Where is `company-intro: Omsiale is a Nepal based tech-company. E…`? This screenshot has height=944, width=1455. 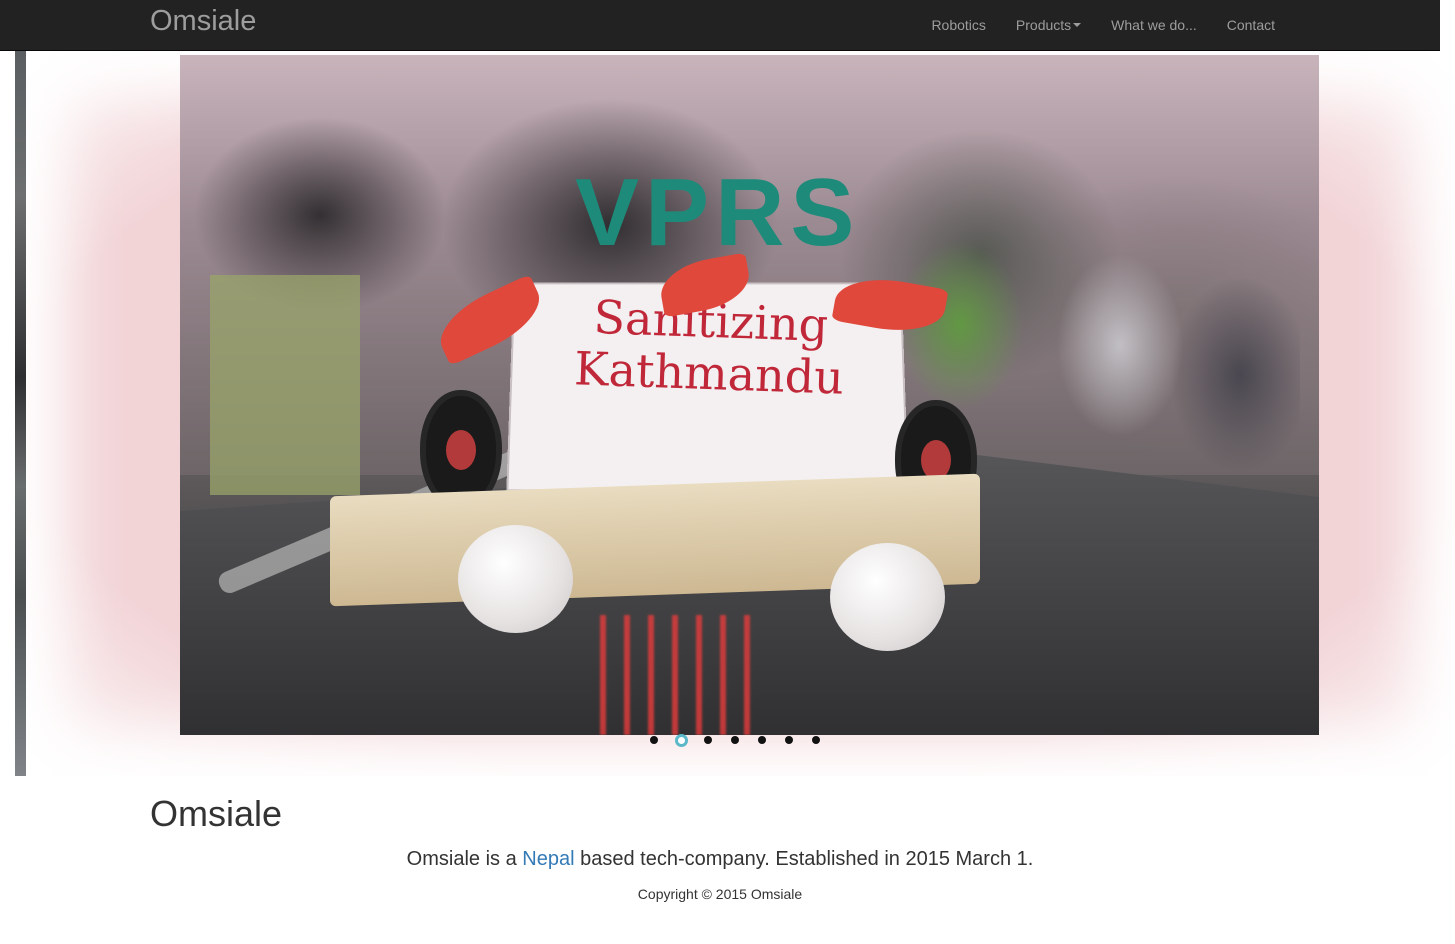 company-intro: Omsiale is a Nepal based tech-company. E… is located at coordinates (720, 859).